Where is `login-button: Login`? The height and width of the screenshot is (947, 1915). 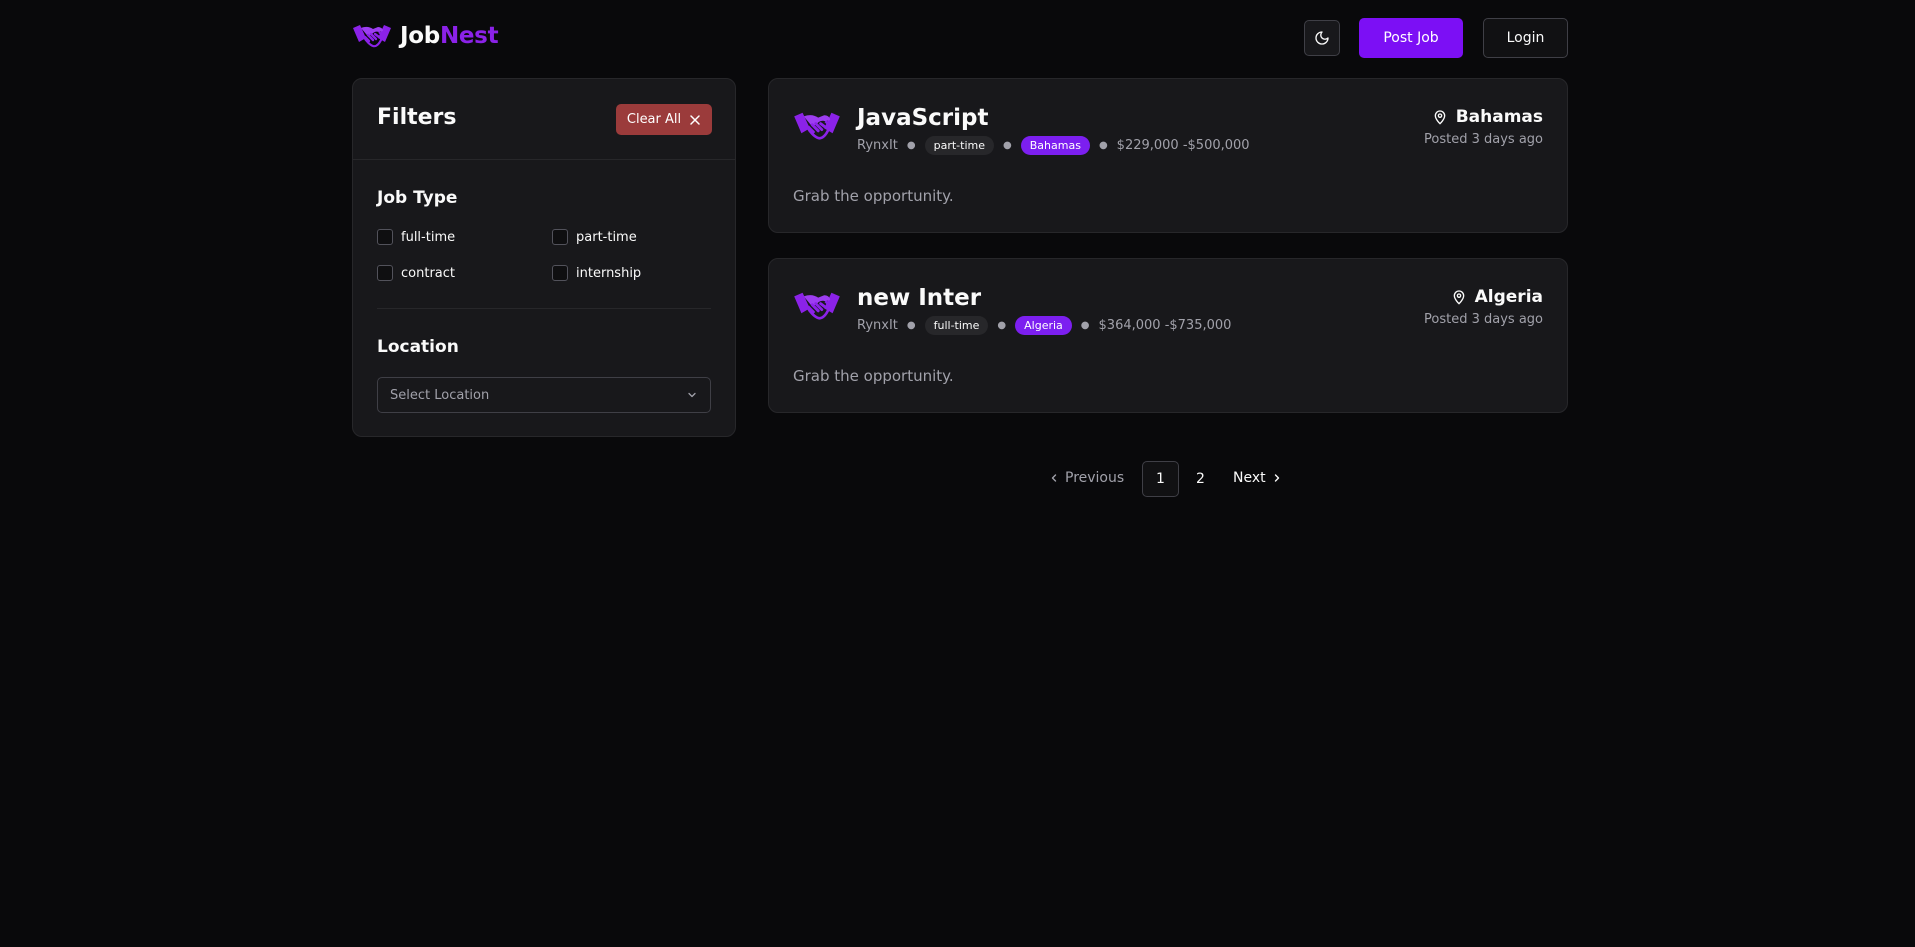 login-button: Login is located at coordinates (1525, 38).